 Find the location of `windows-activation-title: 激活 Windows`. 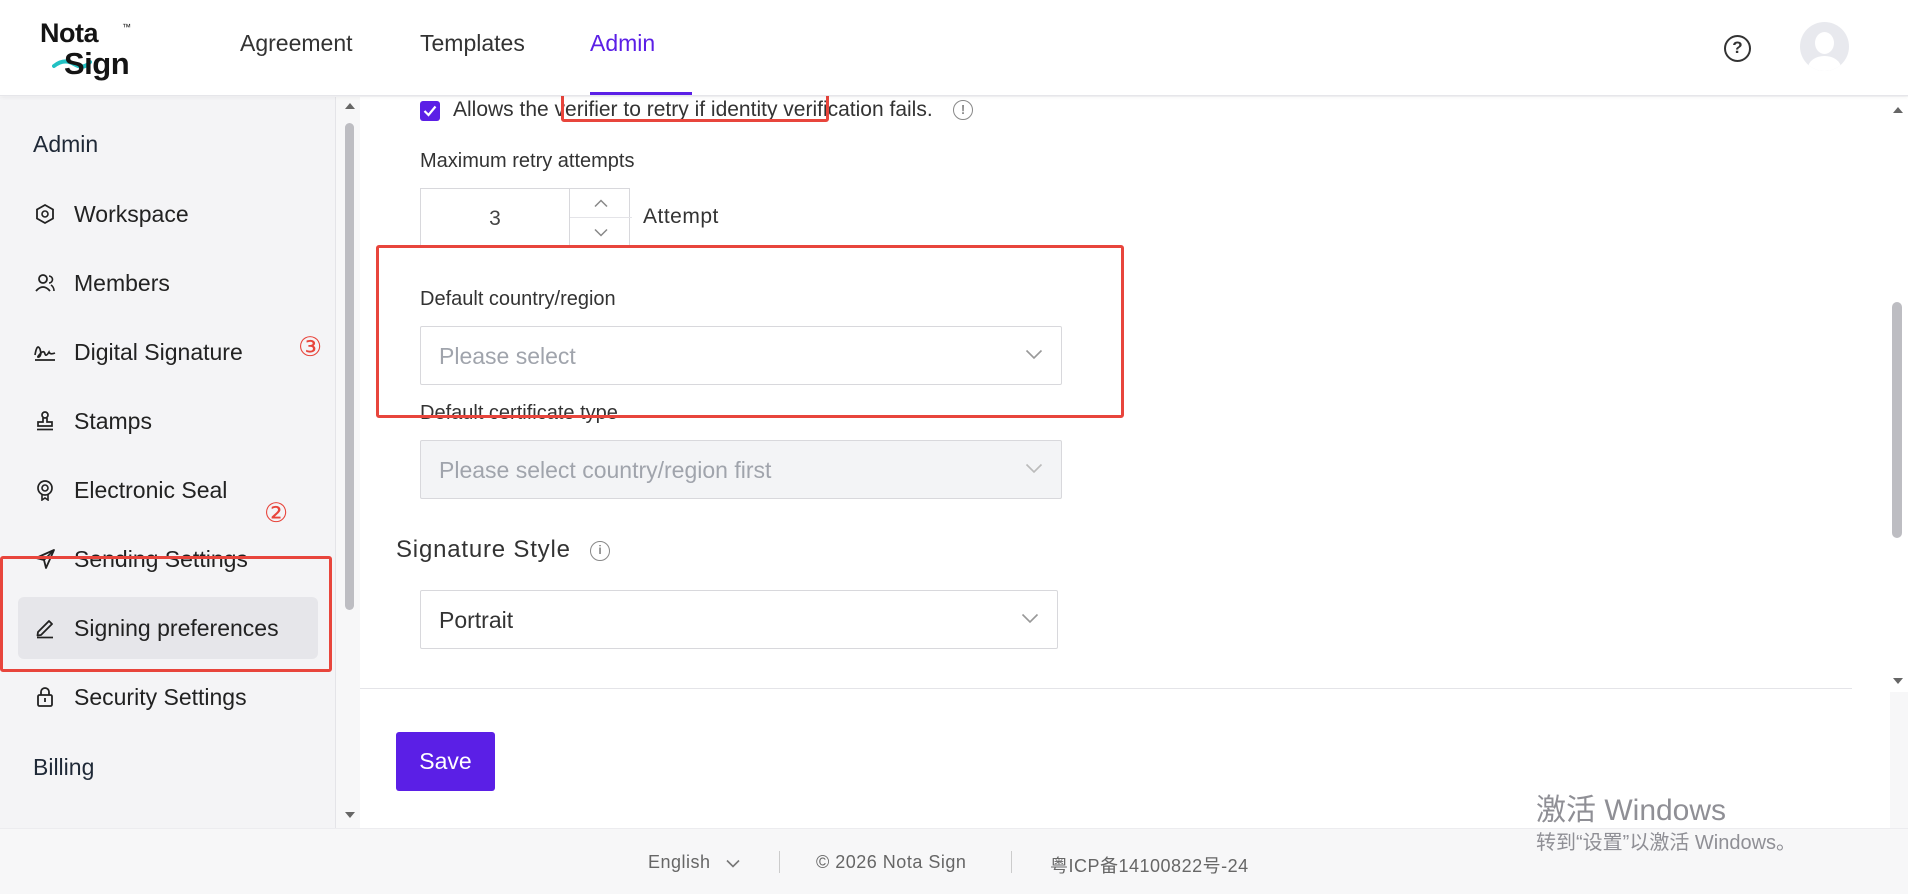

windows-activation-title: 激活 Windows is located at coordinates (1631, 810).